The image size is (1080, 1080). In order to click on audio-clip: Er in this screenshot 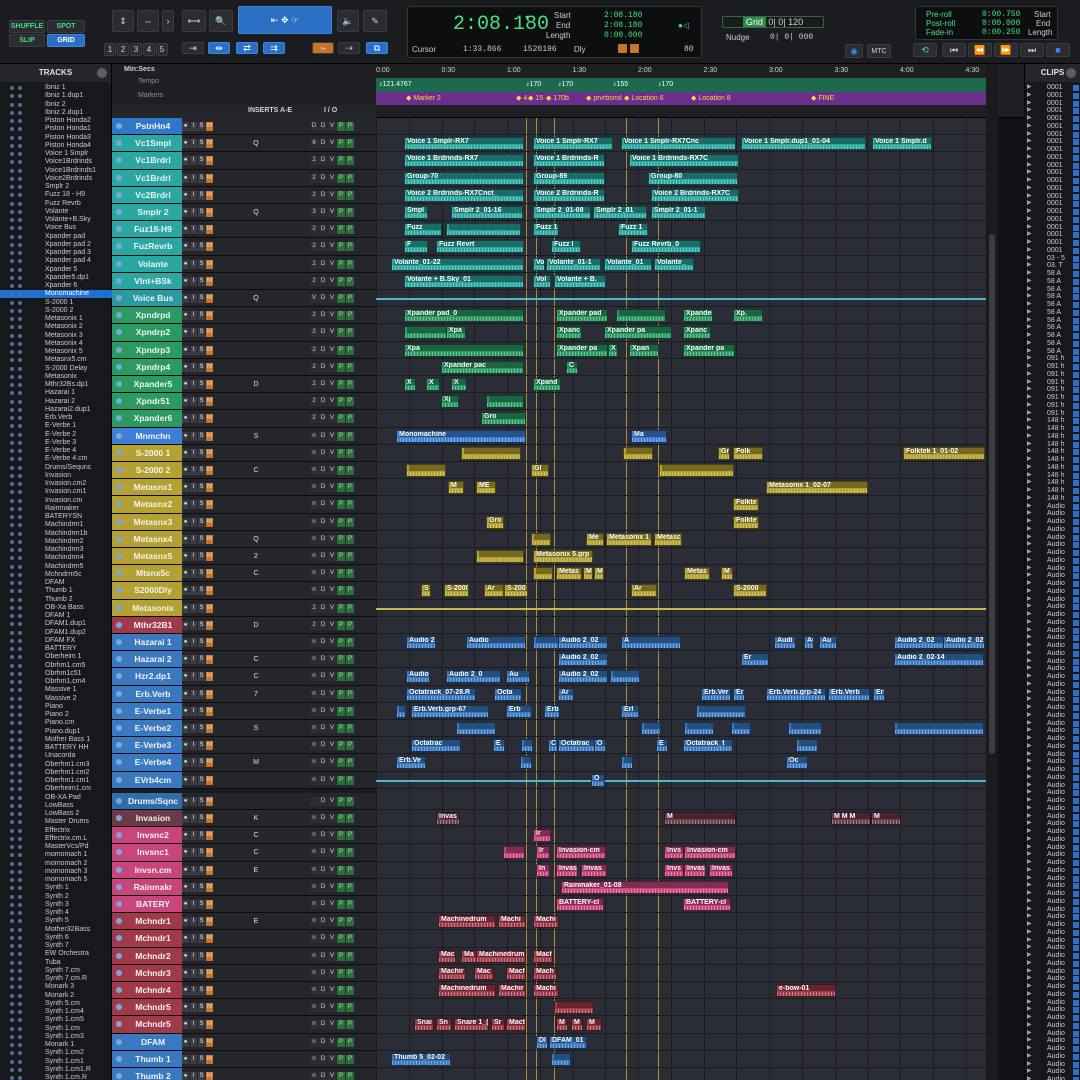, I will do `click(755, 660)`.